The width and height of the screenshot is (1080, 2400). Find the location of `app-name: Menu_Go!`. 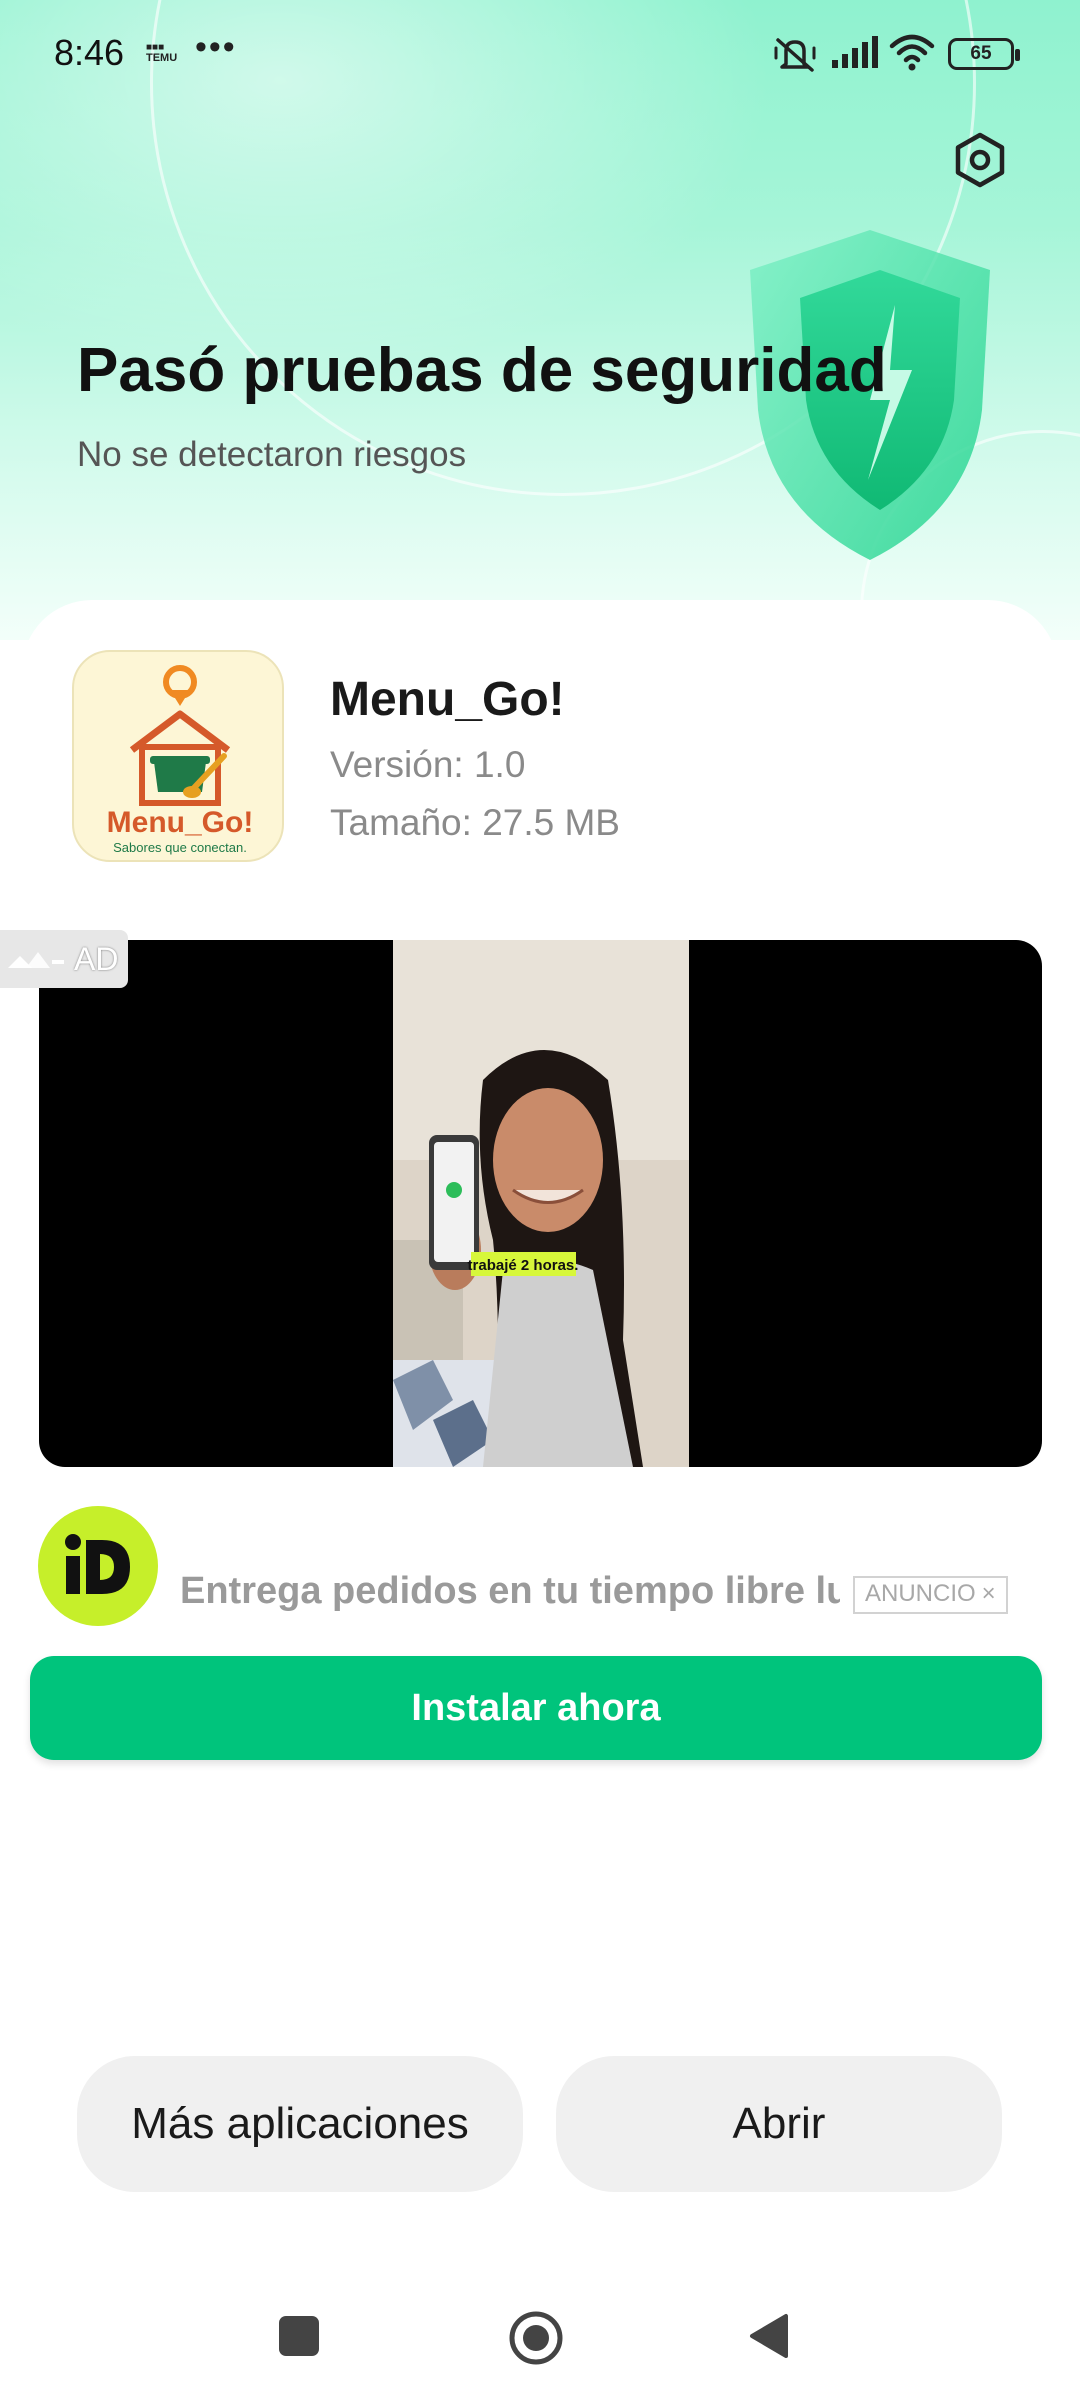

app-name: Menu_Go! is located at coordinates (447, 699).